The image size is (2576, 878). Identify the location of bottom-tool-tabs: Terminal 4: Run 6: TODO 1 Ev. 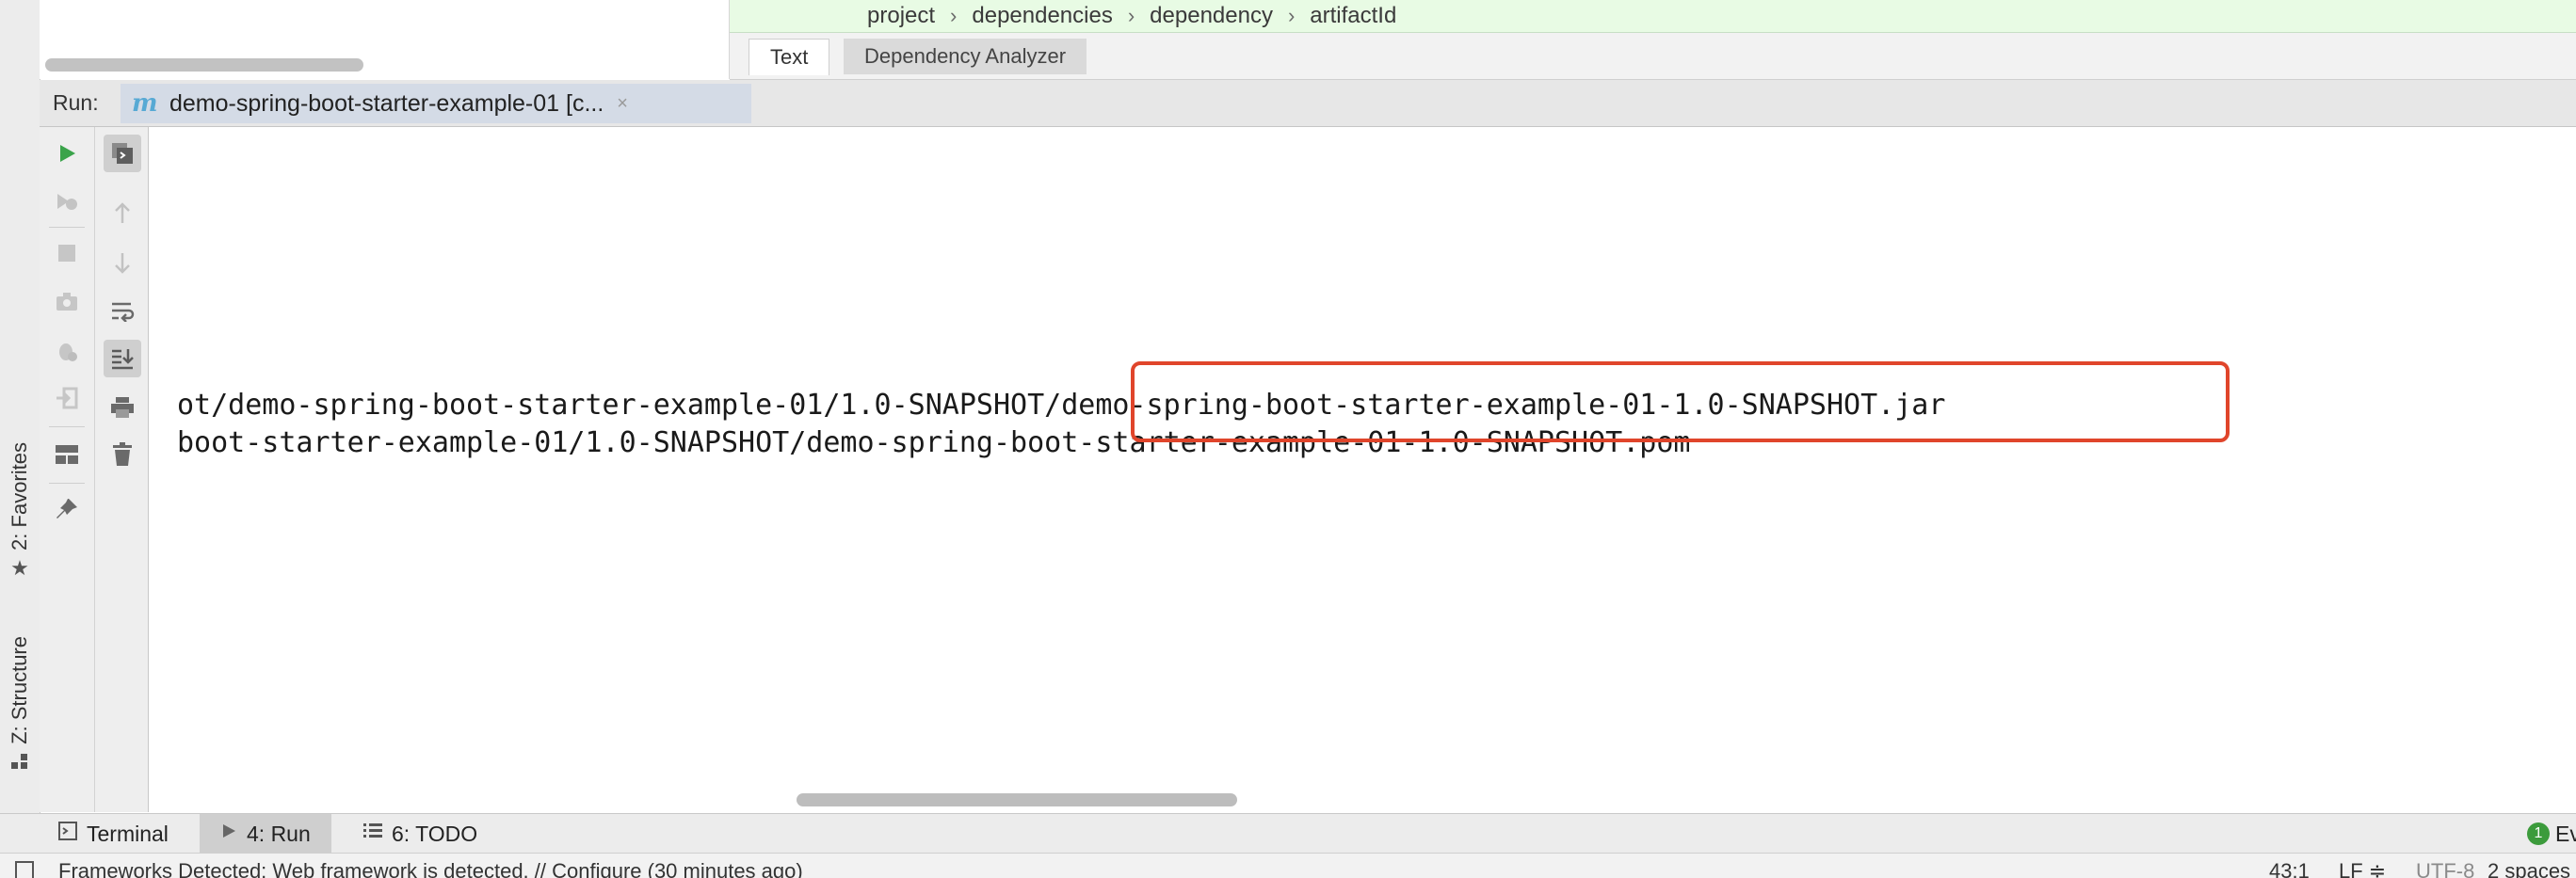
(1288, 833).